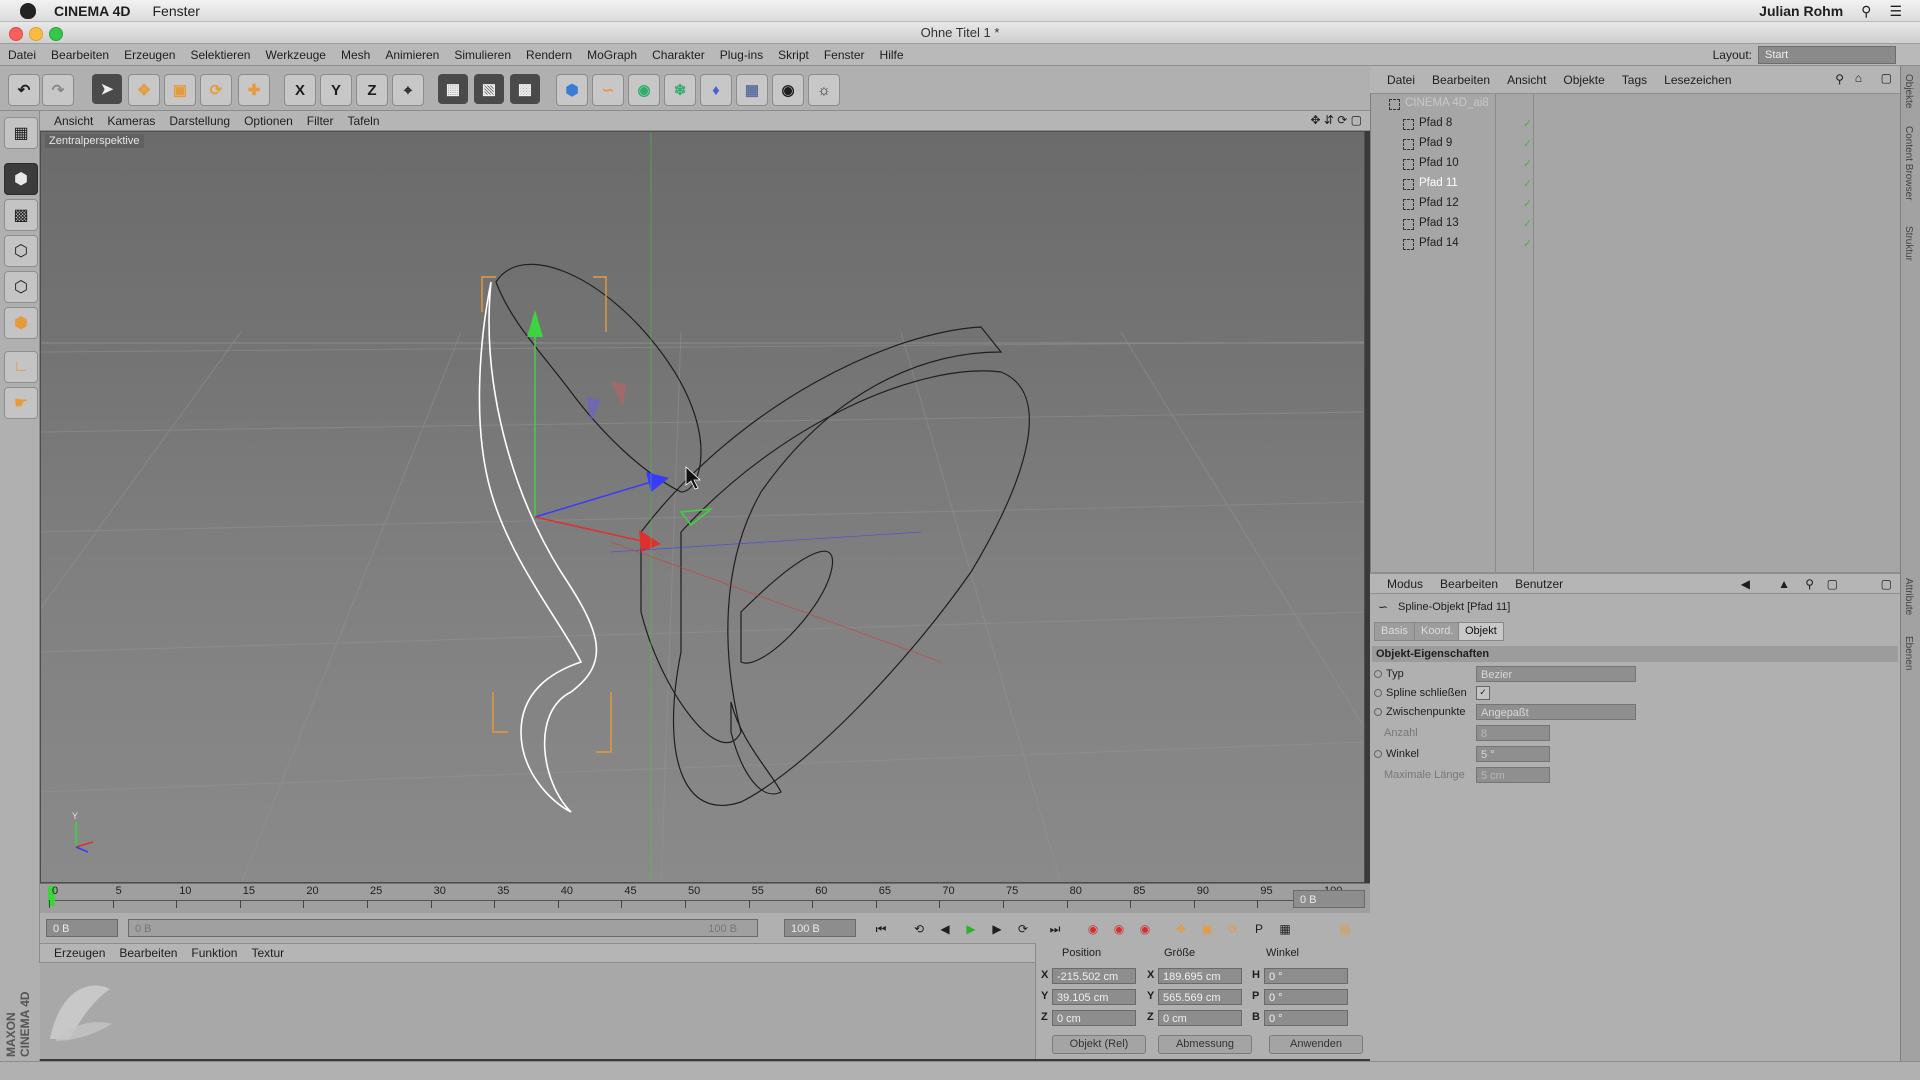 Image resolution: width=1920 pixels, height=1080 pixels. Describe the element at coordinates (24, 90) in the screenshot. I see `undo-button: ↶` at that location.